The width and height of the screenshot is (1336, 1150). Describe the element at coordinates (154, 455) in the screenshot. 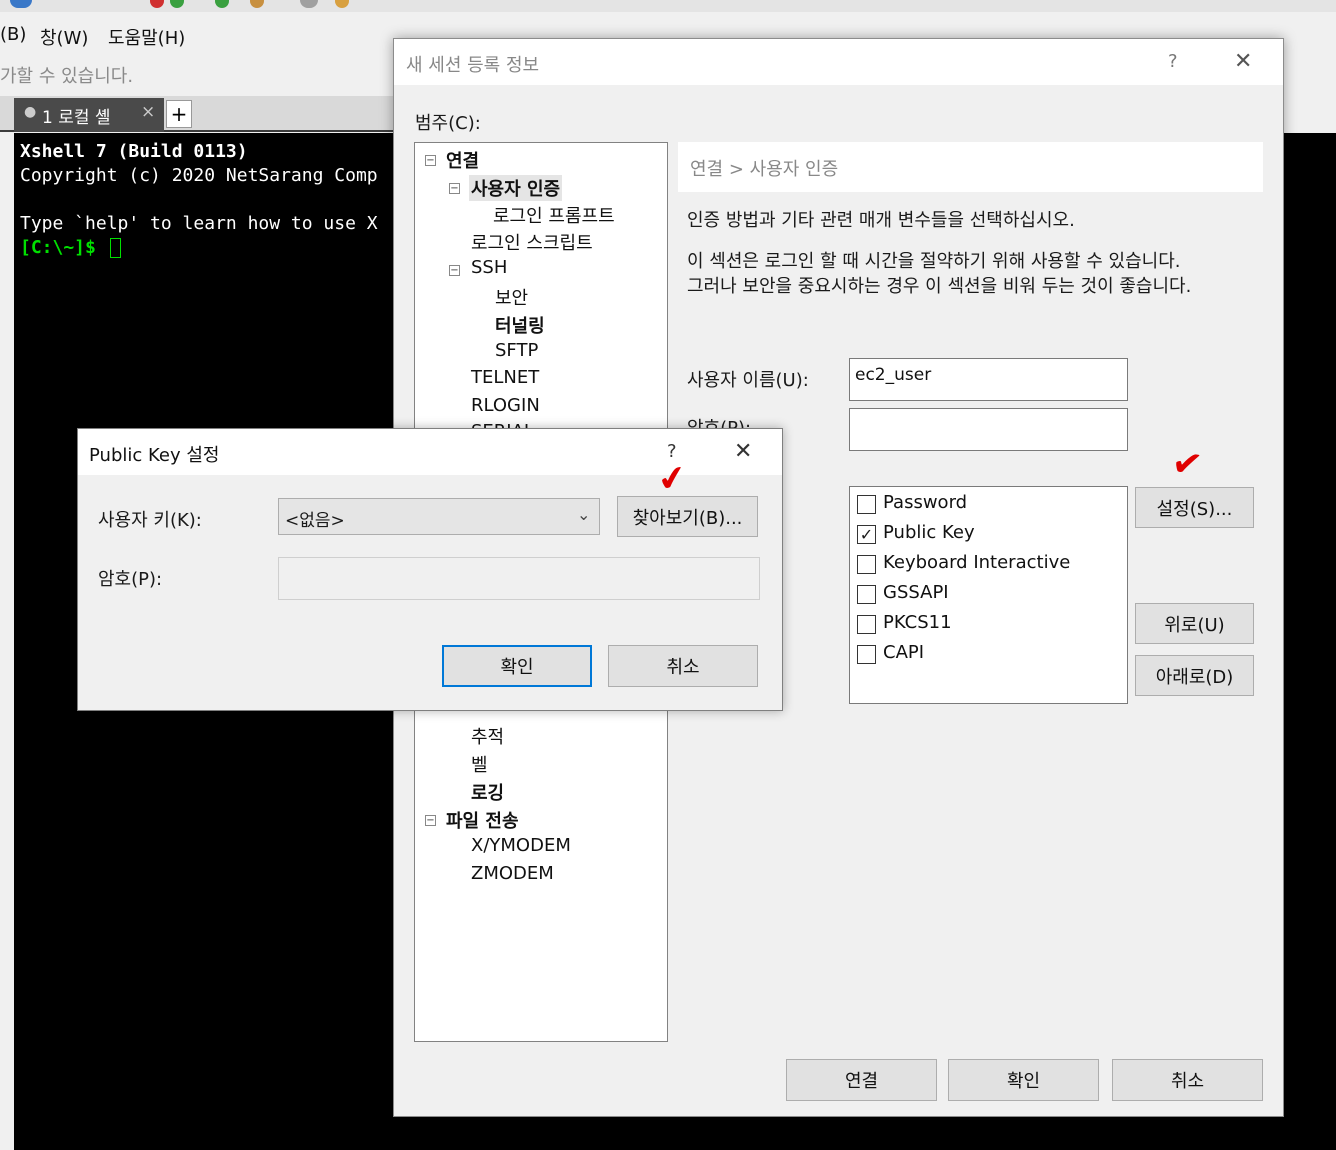

I see `pubkey-dialog-title: Public Key 설정` at that location.